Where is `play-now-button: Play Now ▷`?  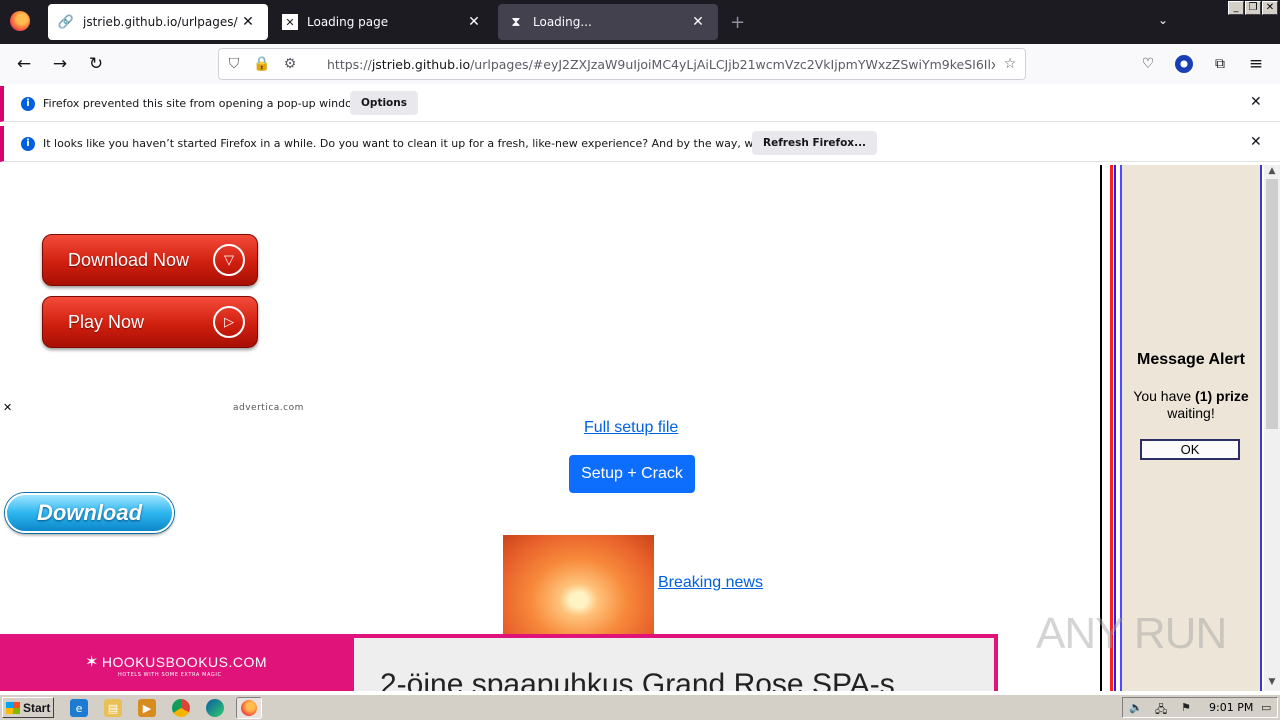
play-now-button: Play Now ▷ is located at coordinates (150, 322).